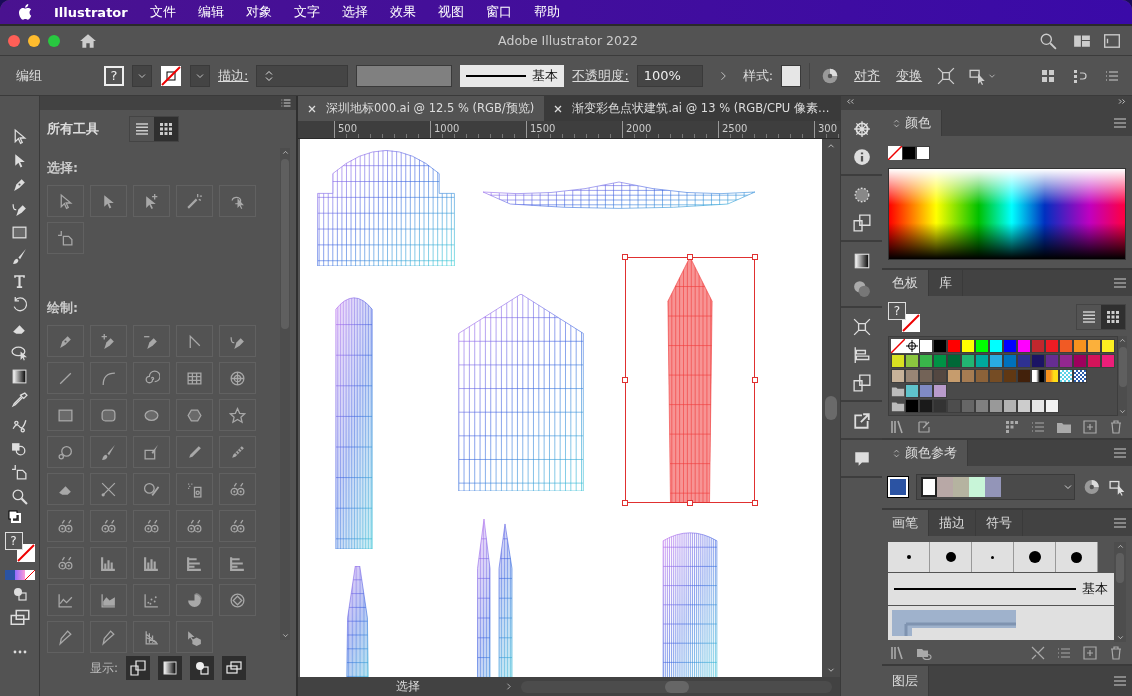 The width and height of the screenshot is (1132, 696). What do you see at coordinates (91, 12) in the screenshot?
I see `app-menu: Illustrator` at bounding box center [91, 12].